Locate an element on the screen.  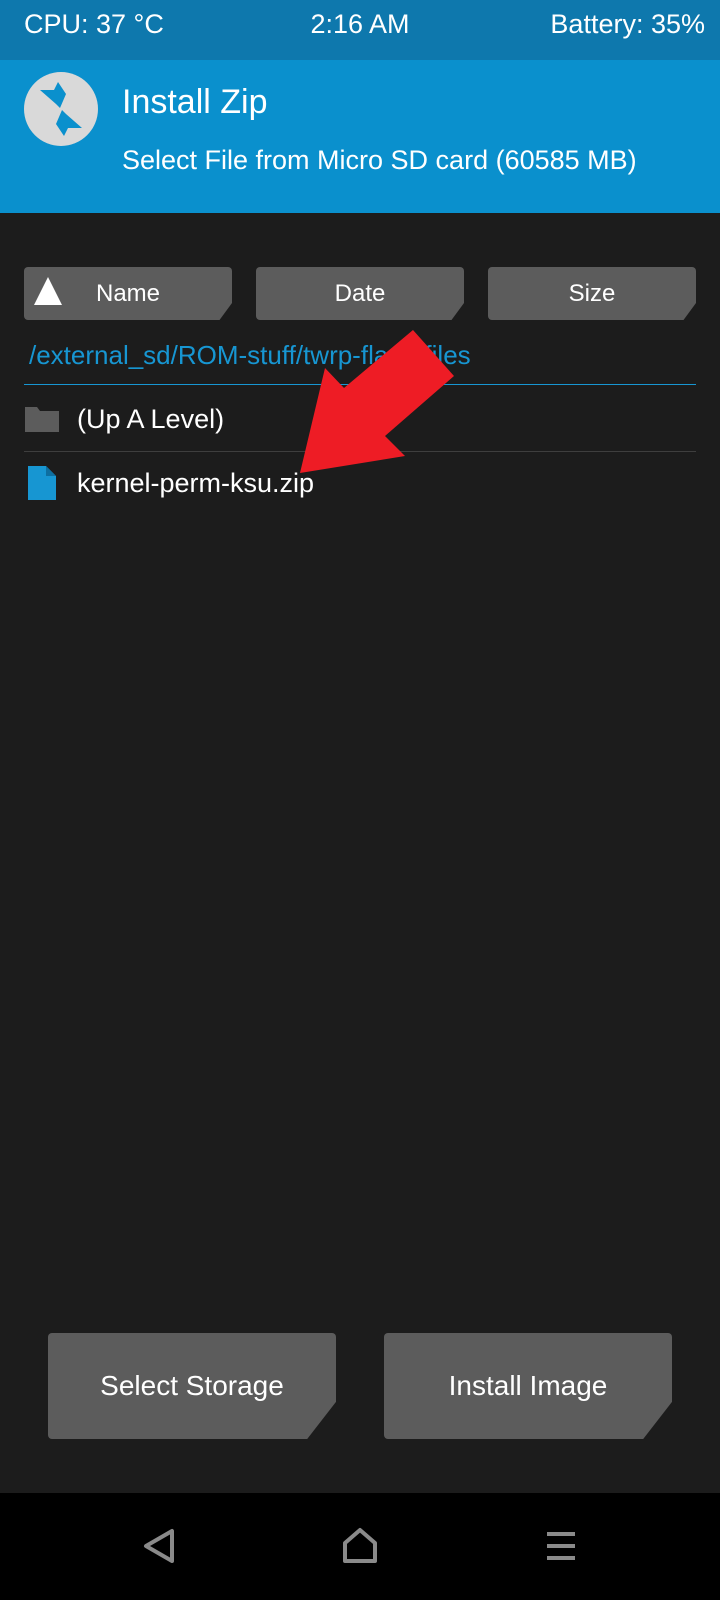
home-icon is located at coordinates (360, 1546).